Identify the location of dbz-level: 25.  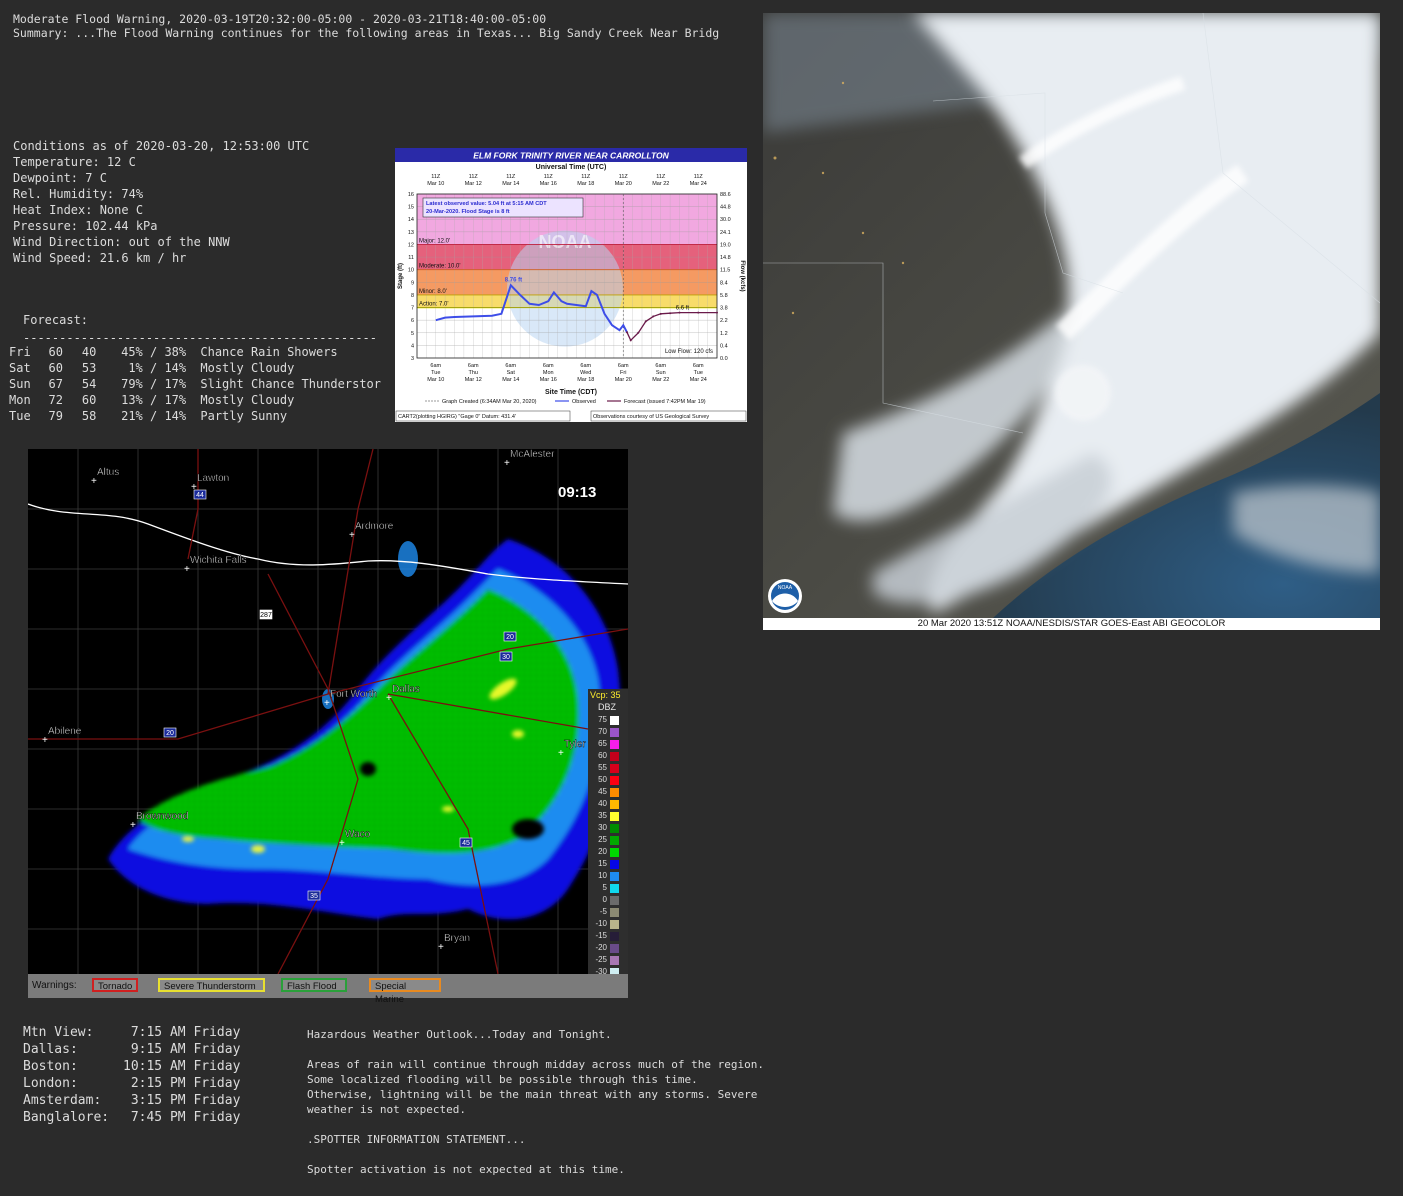
(608, 841).